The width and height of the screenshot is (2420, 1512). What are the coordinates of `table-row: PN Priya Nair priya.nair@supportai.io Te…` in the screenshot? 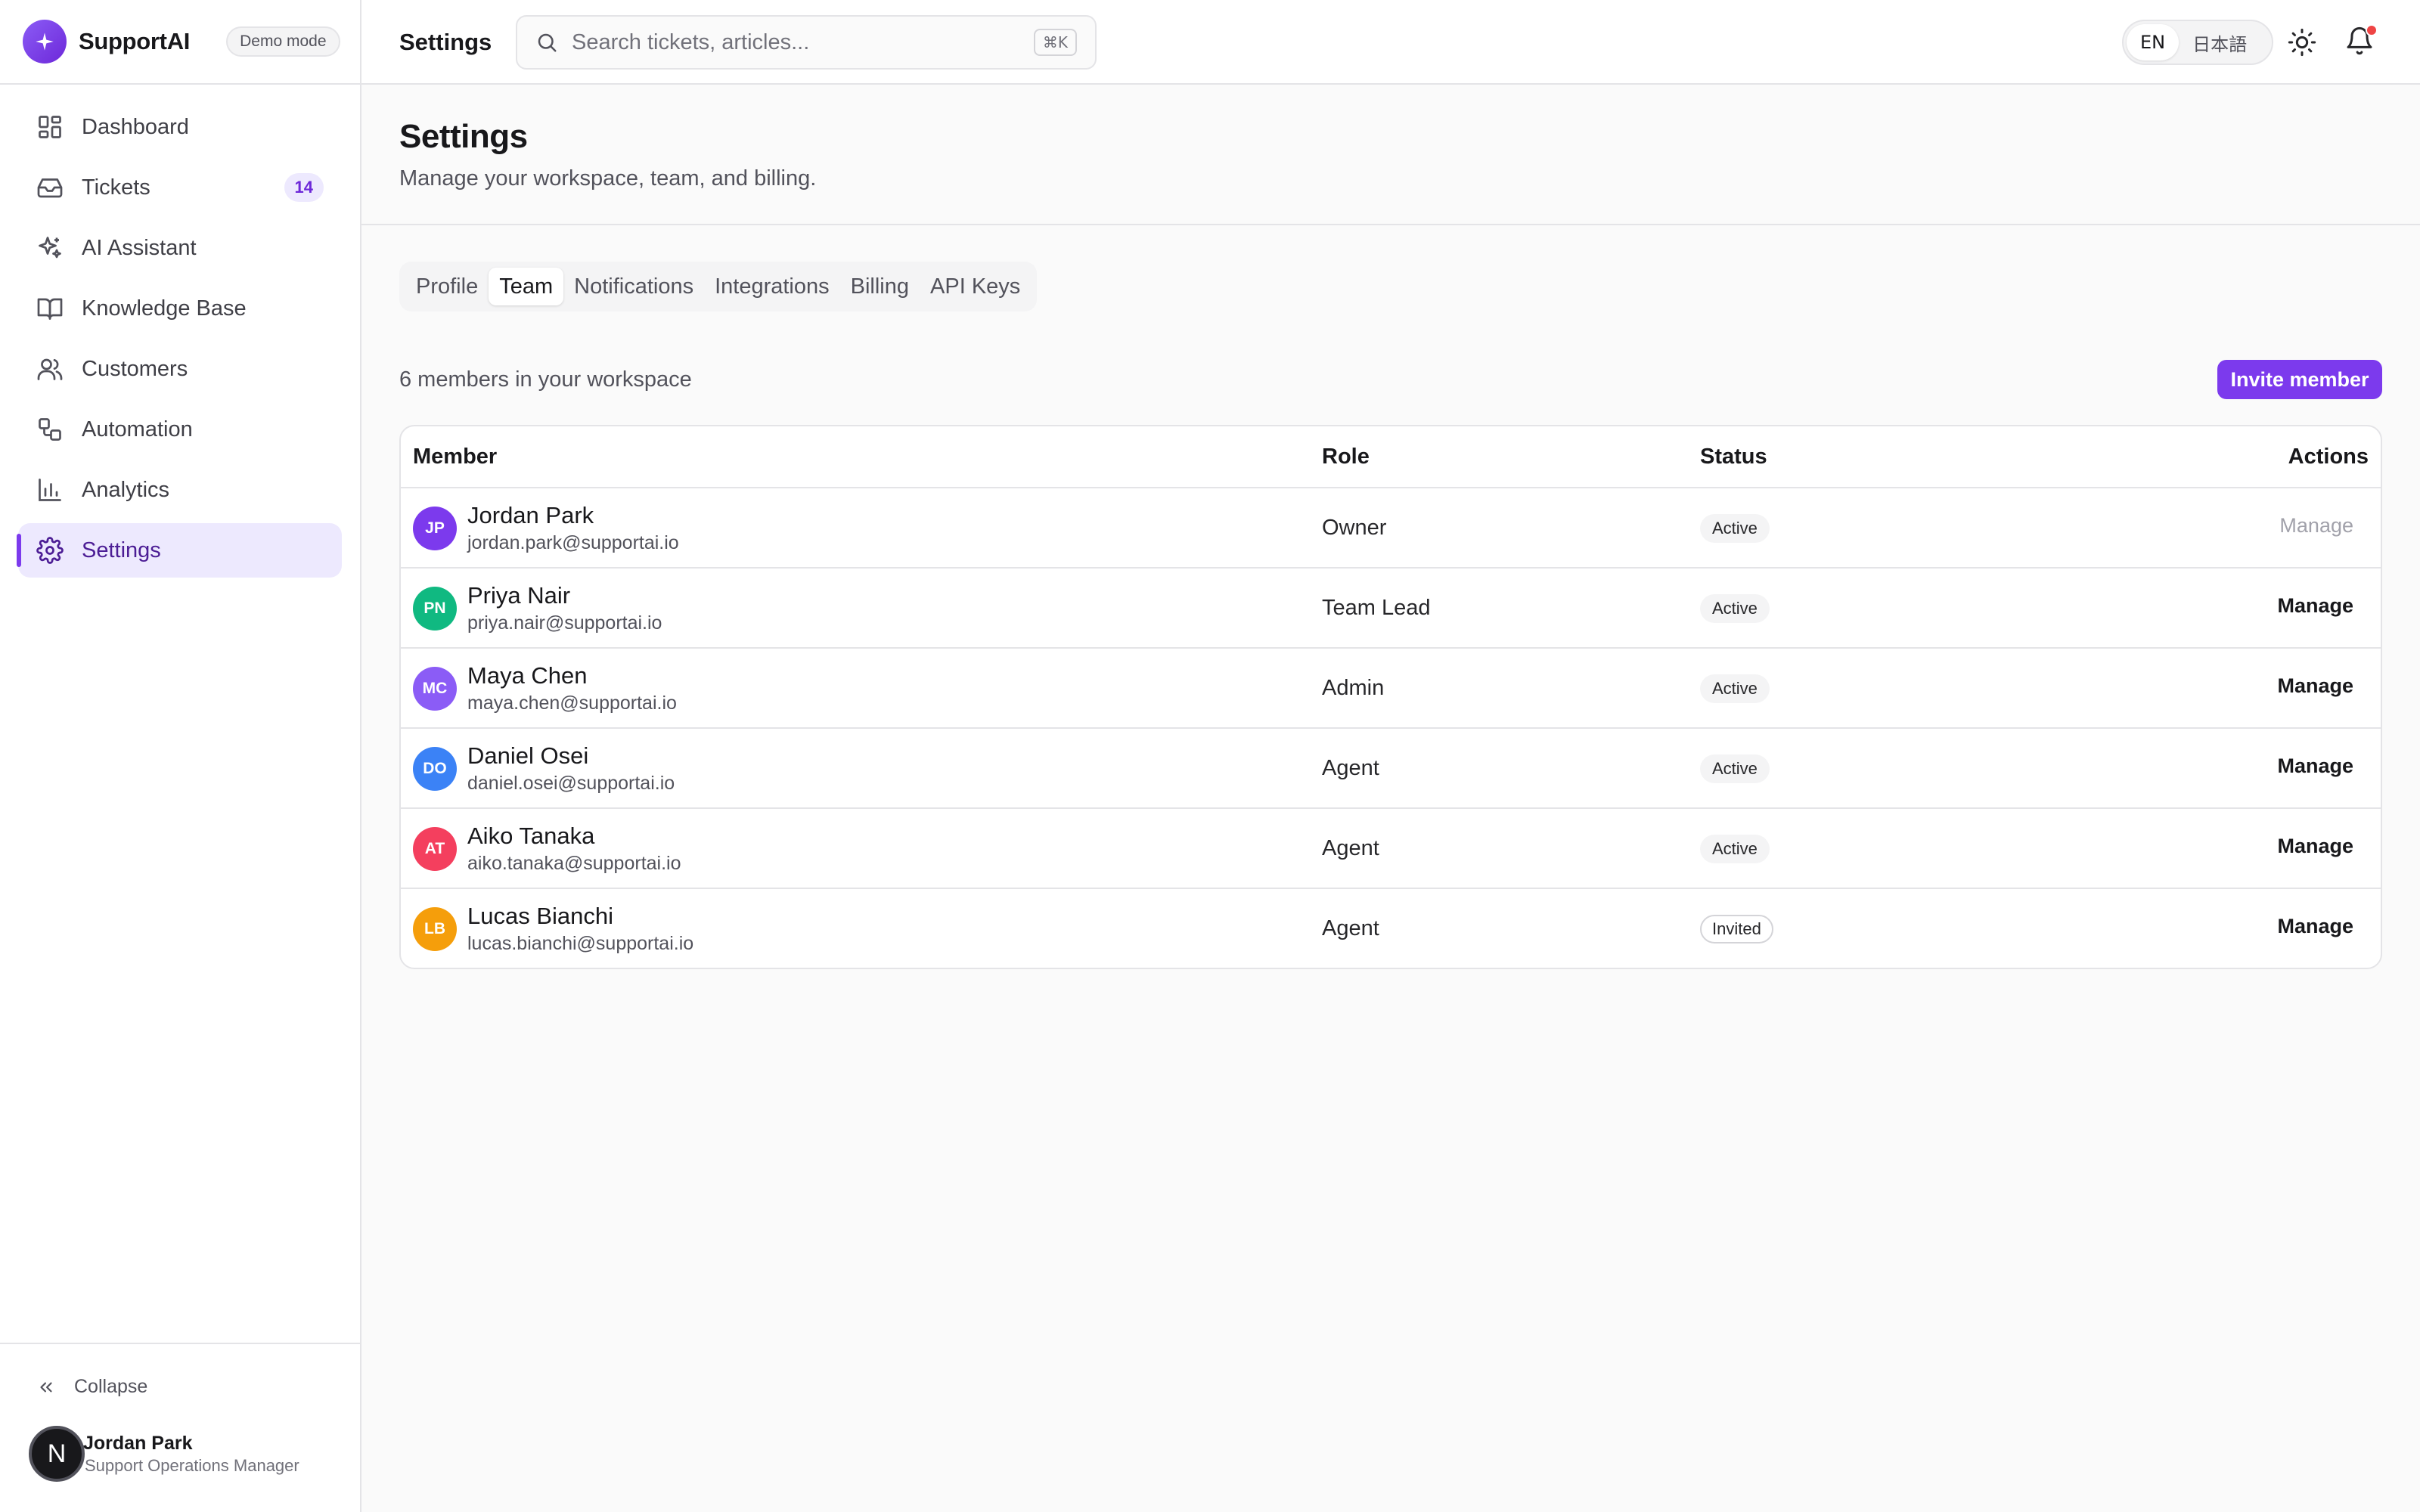 It's located at (1391, 609).